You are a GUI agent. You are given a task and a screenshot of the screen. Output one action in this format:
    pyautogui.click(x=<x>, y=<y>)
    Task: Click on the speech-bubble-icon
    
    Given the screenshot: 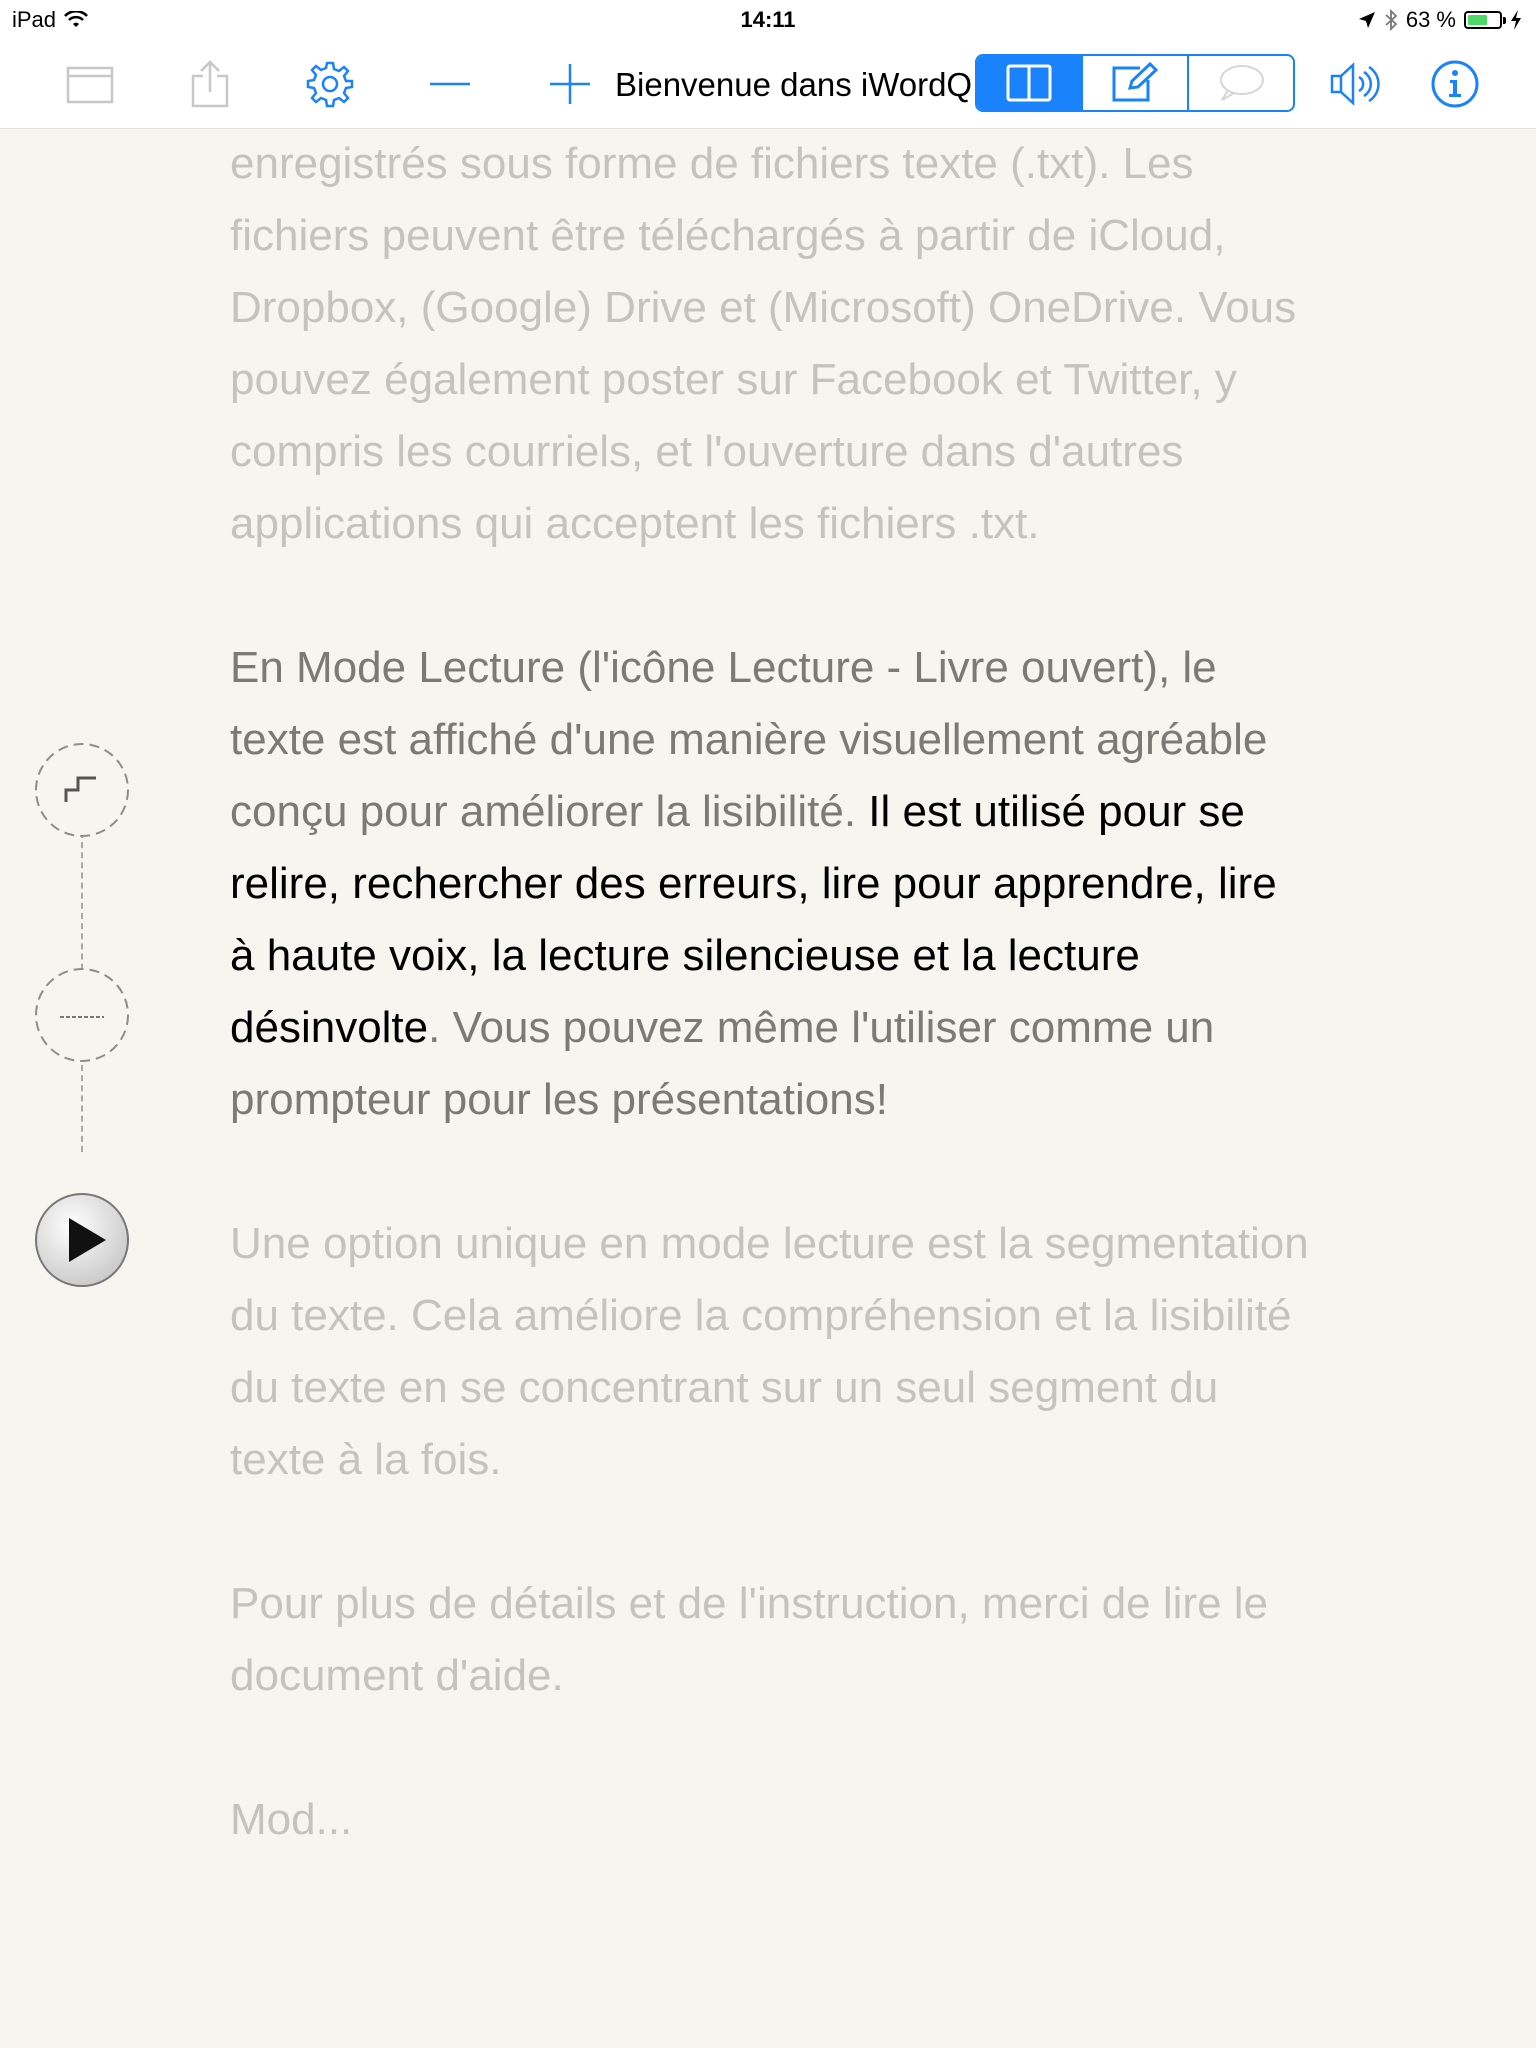 What is the action you would take?
    pyautogui.click(x=1242, y=83)
    